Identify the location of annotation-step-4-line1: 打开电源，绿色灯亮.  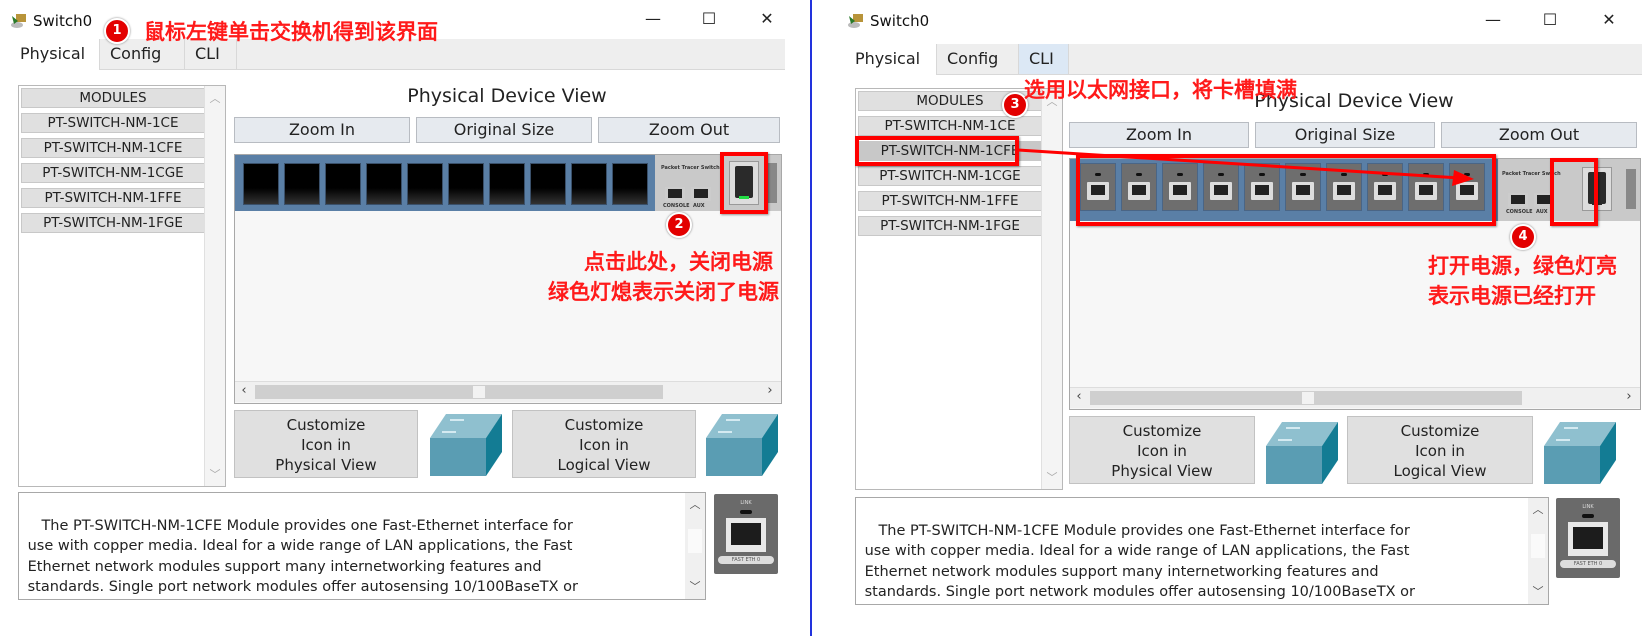
(1522, 266).